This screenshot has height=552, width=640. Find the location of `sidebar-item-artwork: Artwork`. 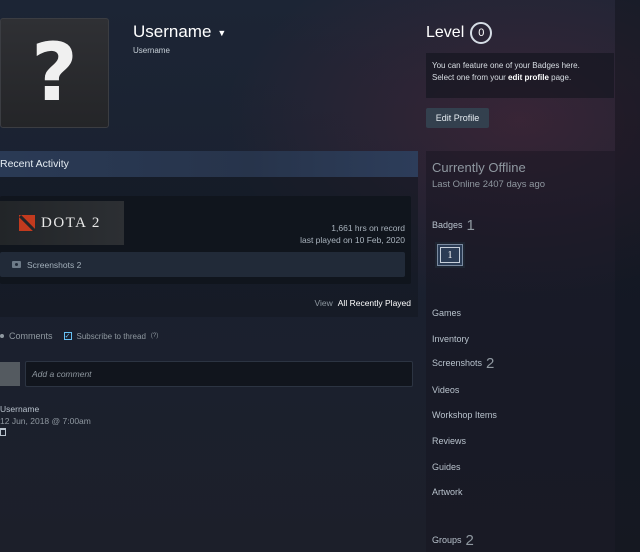

sidebar-item-artwork: Artwork is located at coordinates (447, 492).